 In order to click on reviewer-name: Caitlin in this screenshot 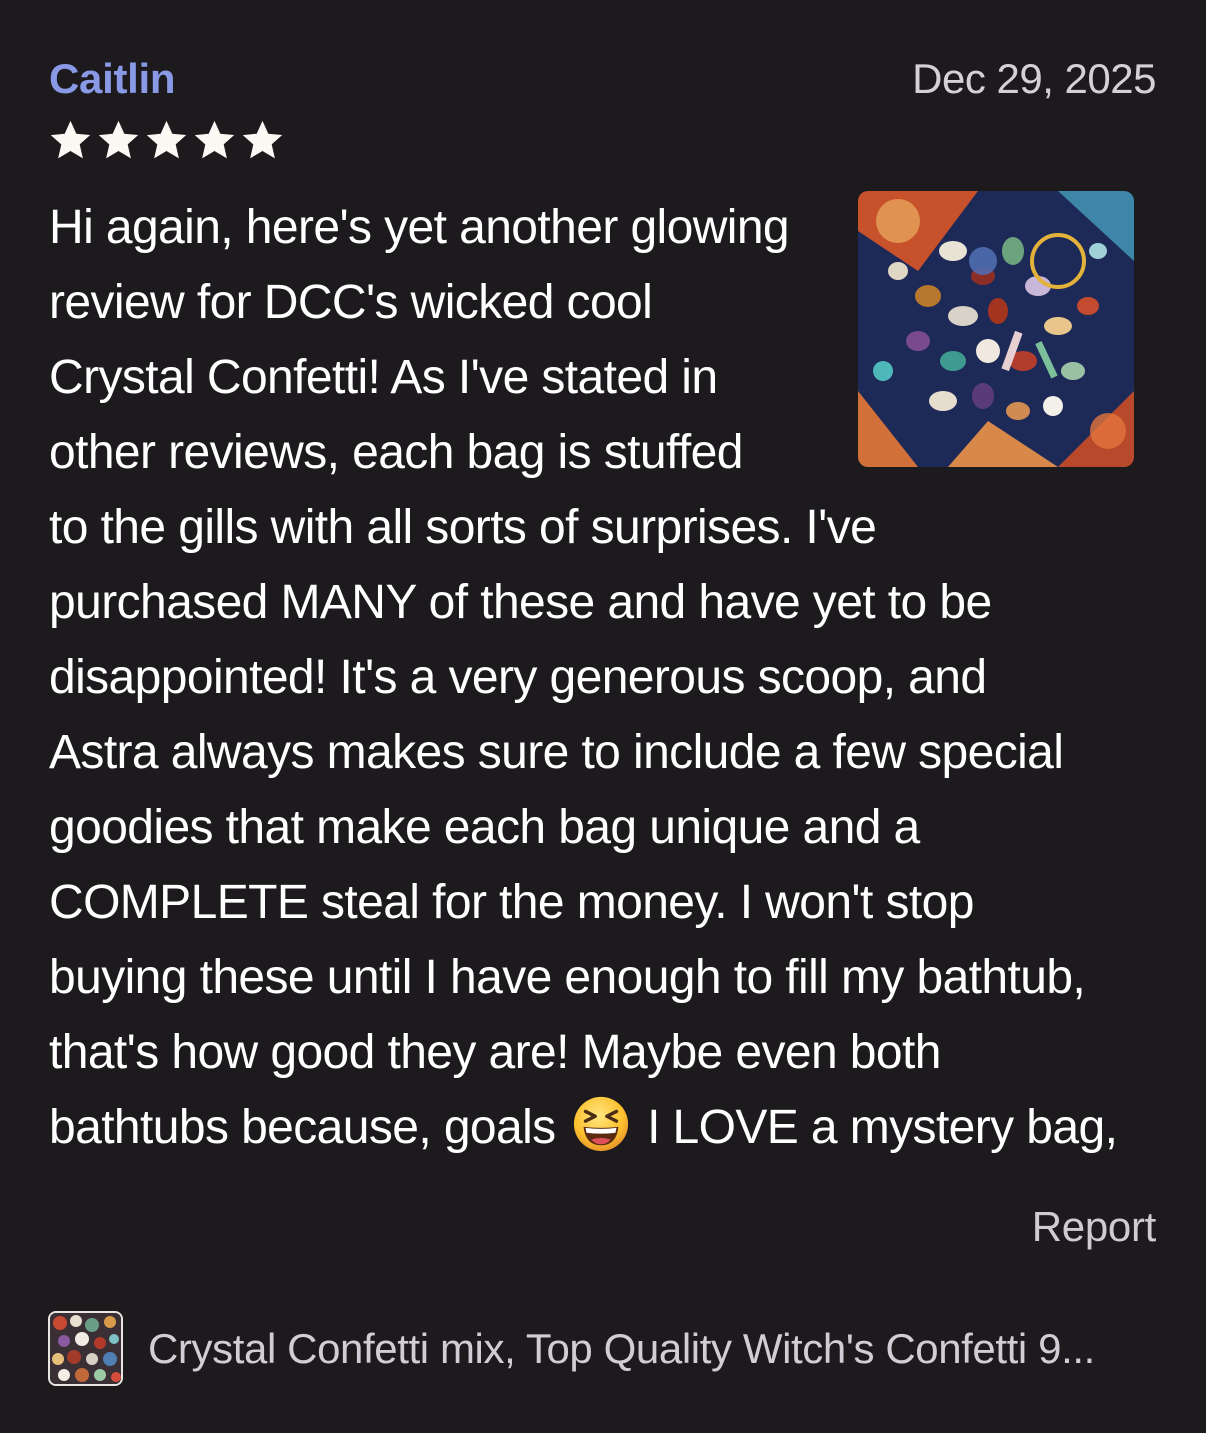, I will do `click(112, 79)`.